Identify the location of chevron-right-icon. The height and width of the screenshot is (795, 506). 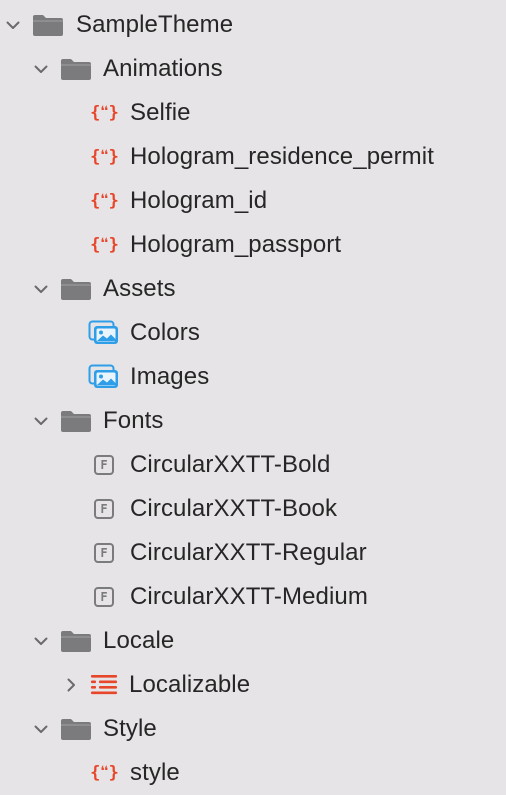
(71, 685).